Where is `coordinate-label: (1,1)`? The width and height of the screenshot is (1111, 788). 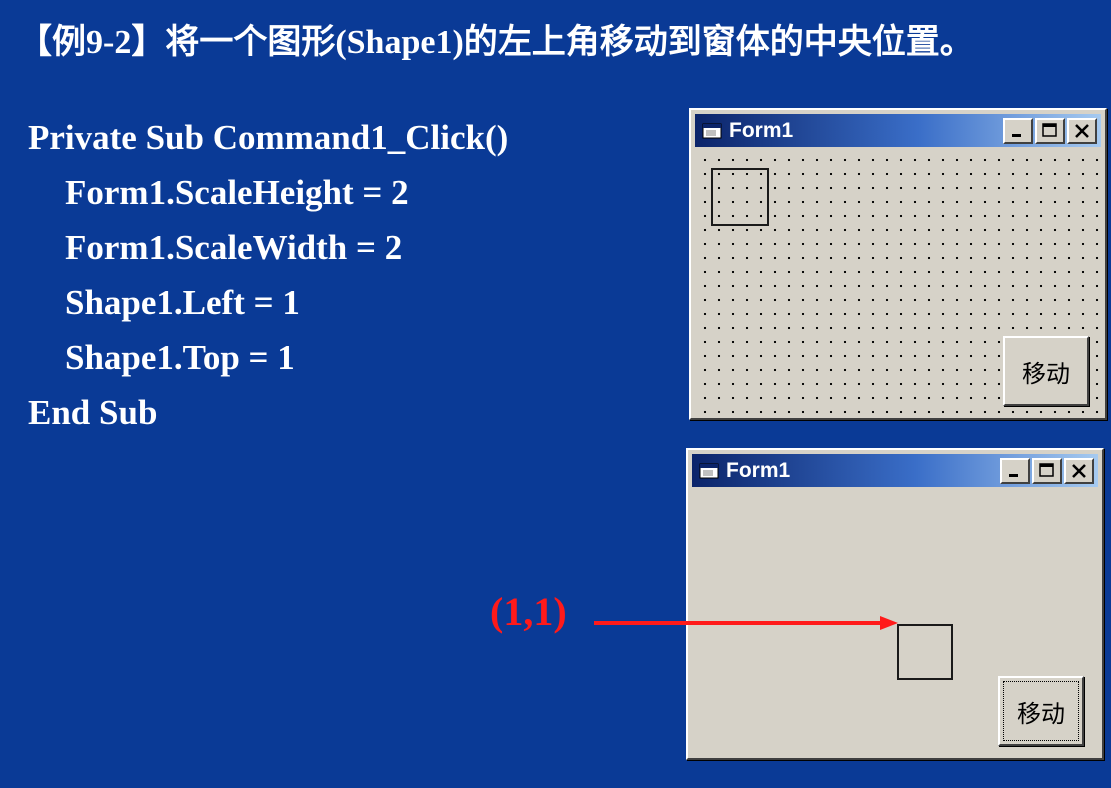
coordinate-label: (1,1) is located at coordinates (528, 611).